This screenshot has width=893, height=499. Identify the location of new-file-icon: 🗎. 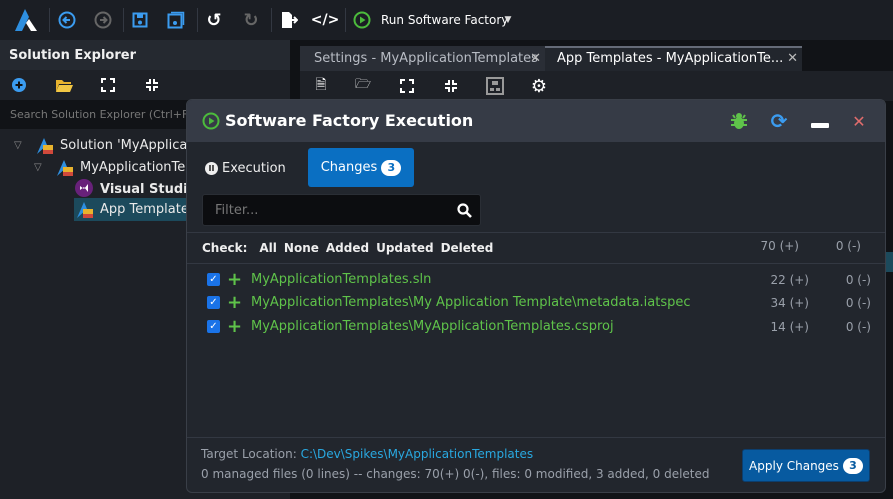
(321, 86).